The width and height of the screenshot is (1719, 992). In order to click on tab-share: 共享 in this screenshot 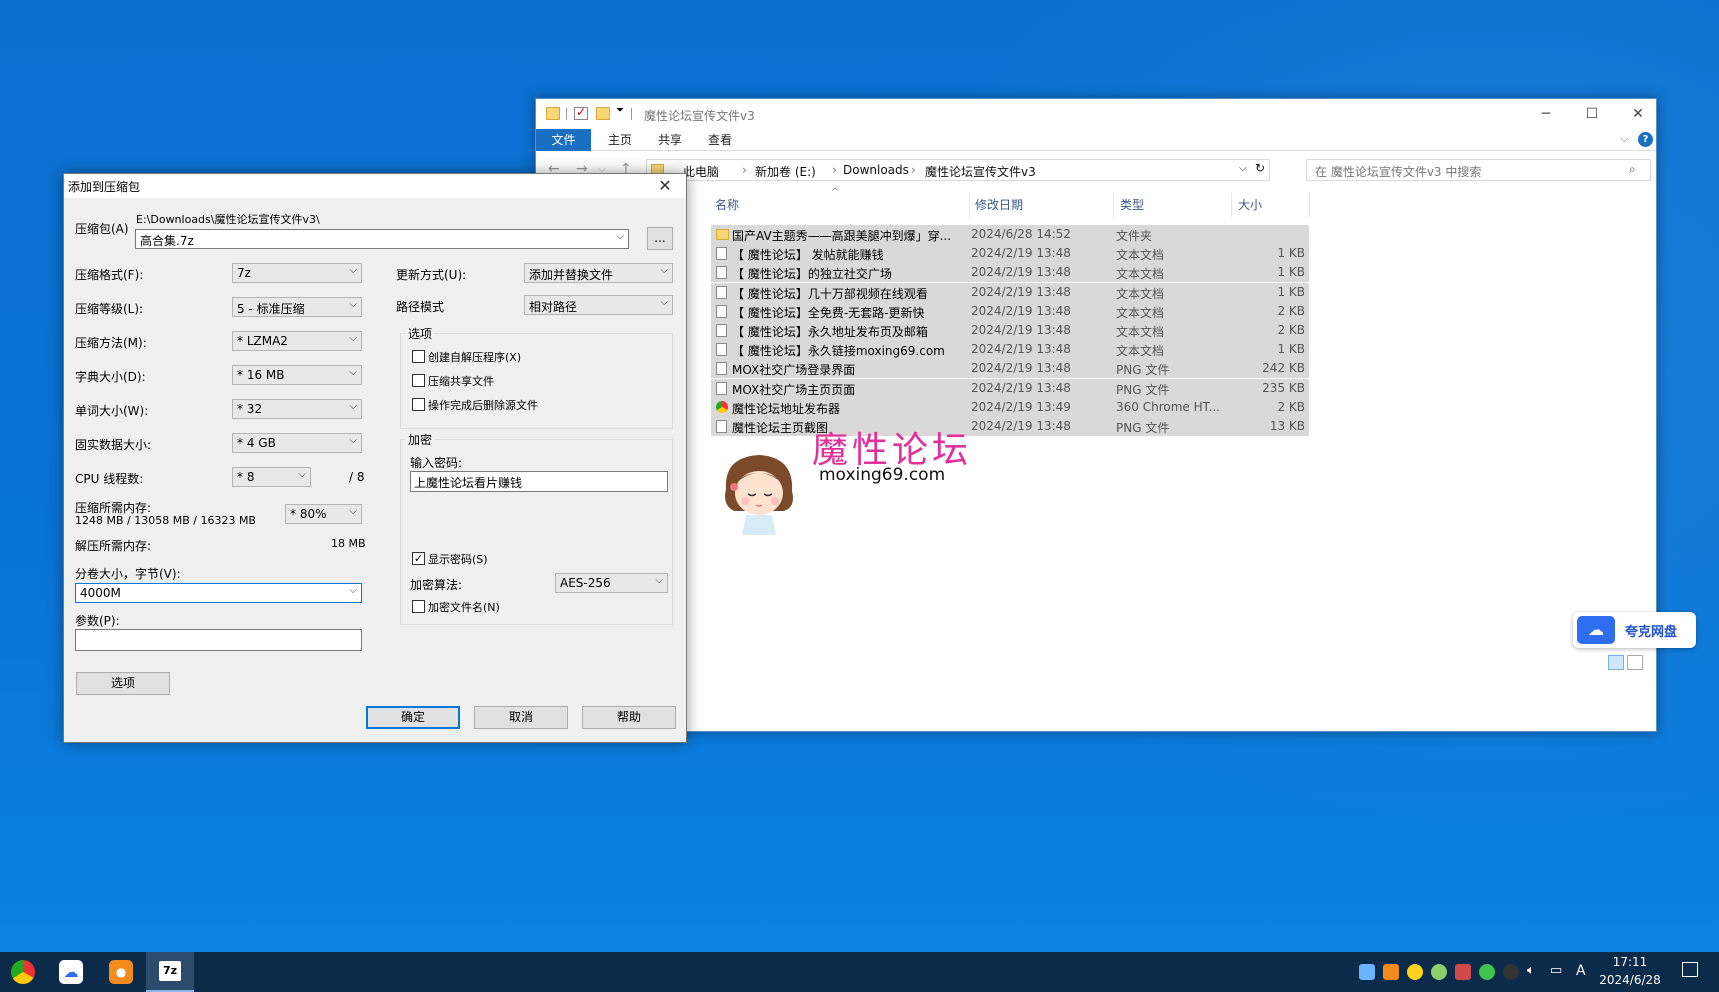, I will do `click(670, 140)`.